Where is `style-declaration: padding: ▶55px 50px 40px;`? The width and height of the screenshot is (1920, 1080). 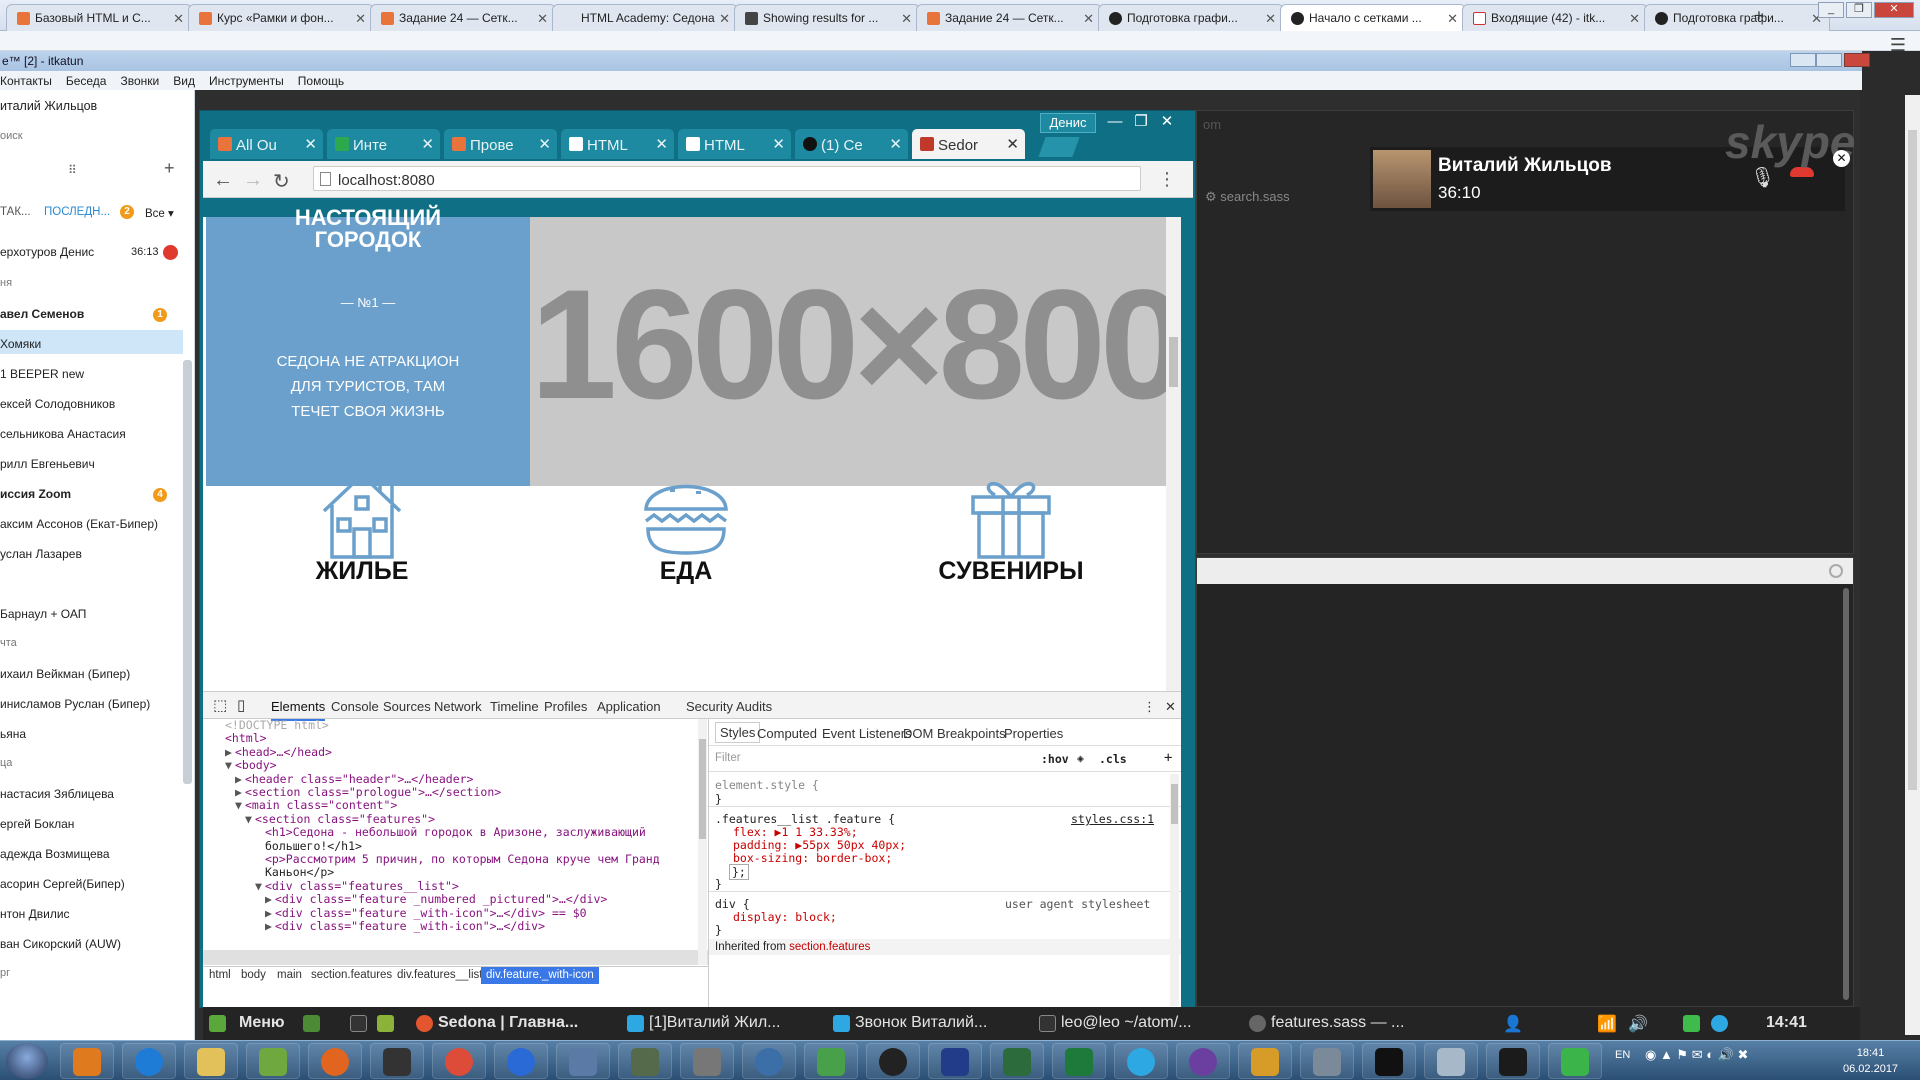 style-declaration: padding: ▶55px 50px 40px; is located at coordinates (819, 845).